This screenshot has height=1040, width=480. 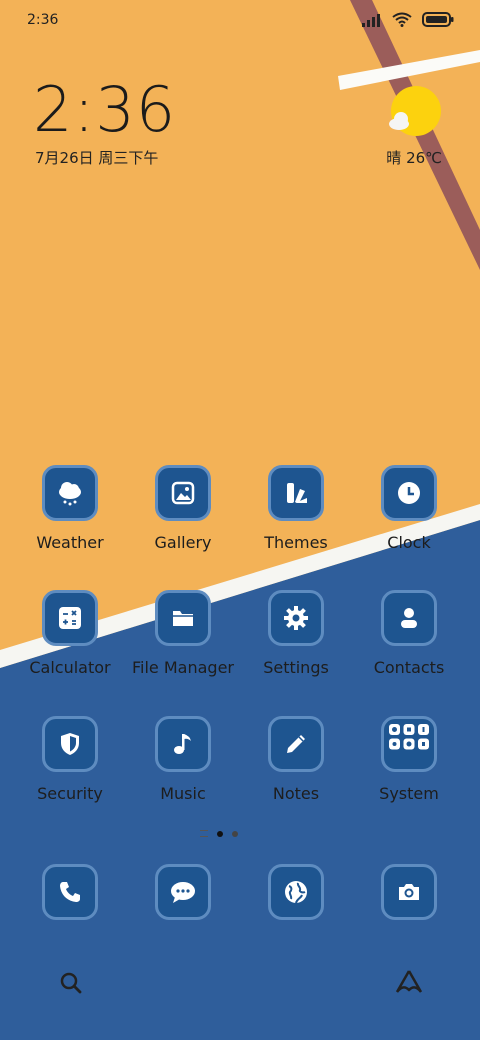 I want to click on app-label: Weather, so click(x=70, y=542).